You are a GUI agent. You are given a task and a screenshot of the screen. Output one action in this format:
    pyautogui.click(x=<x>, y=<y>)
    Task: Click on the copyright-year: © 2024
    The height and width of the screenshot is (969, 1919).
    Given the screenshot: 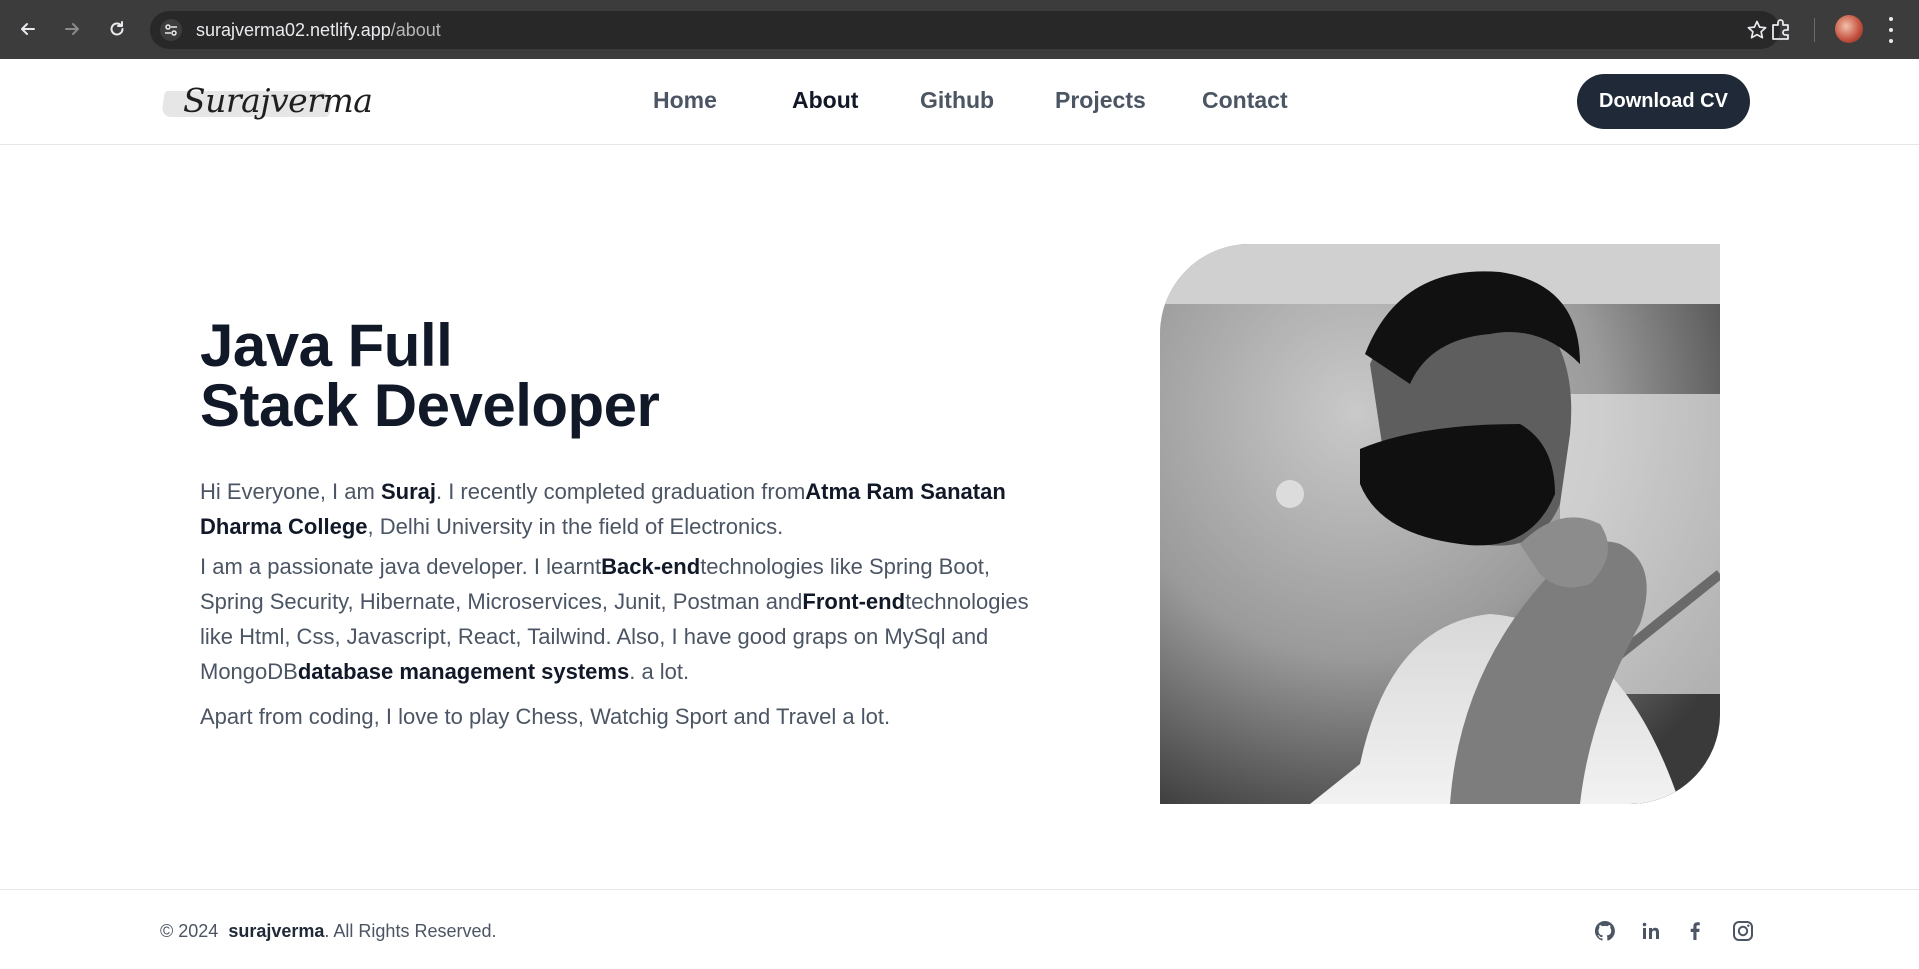 What is the action you would take?
    pyautogui.click(x=189, y=931)
    